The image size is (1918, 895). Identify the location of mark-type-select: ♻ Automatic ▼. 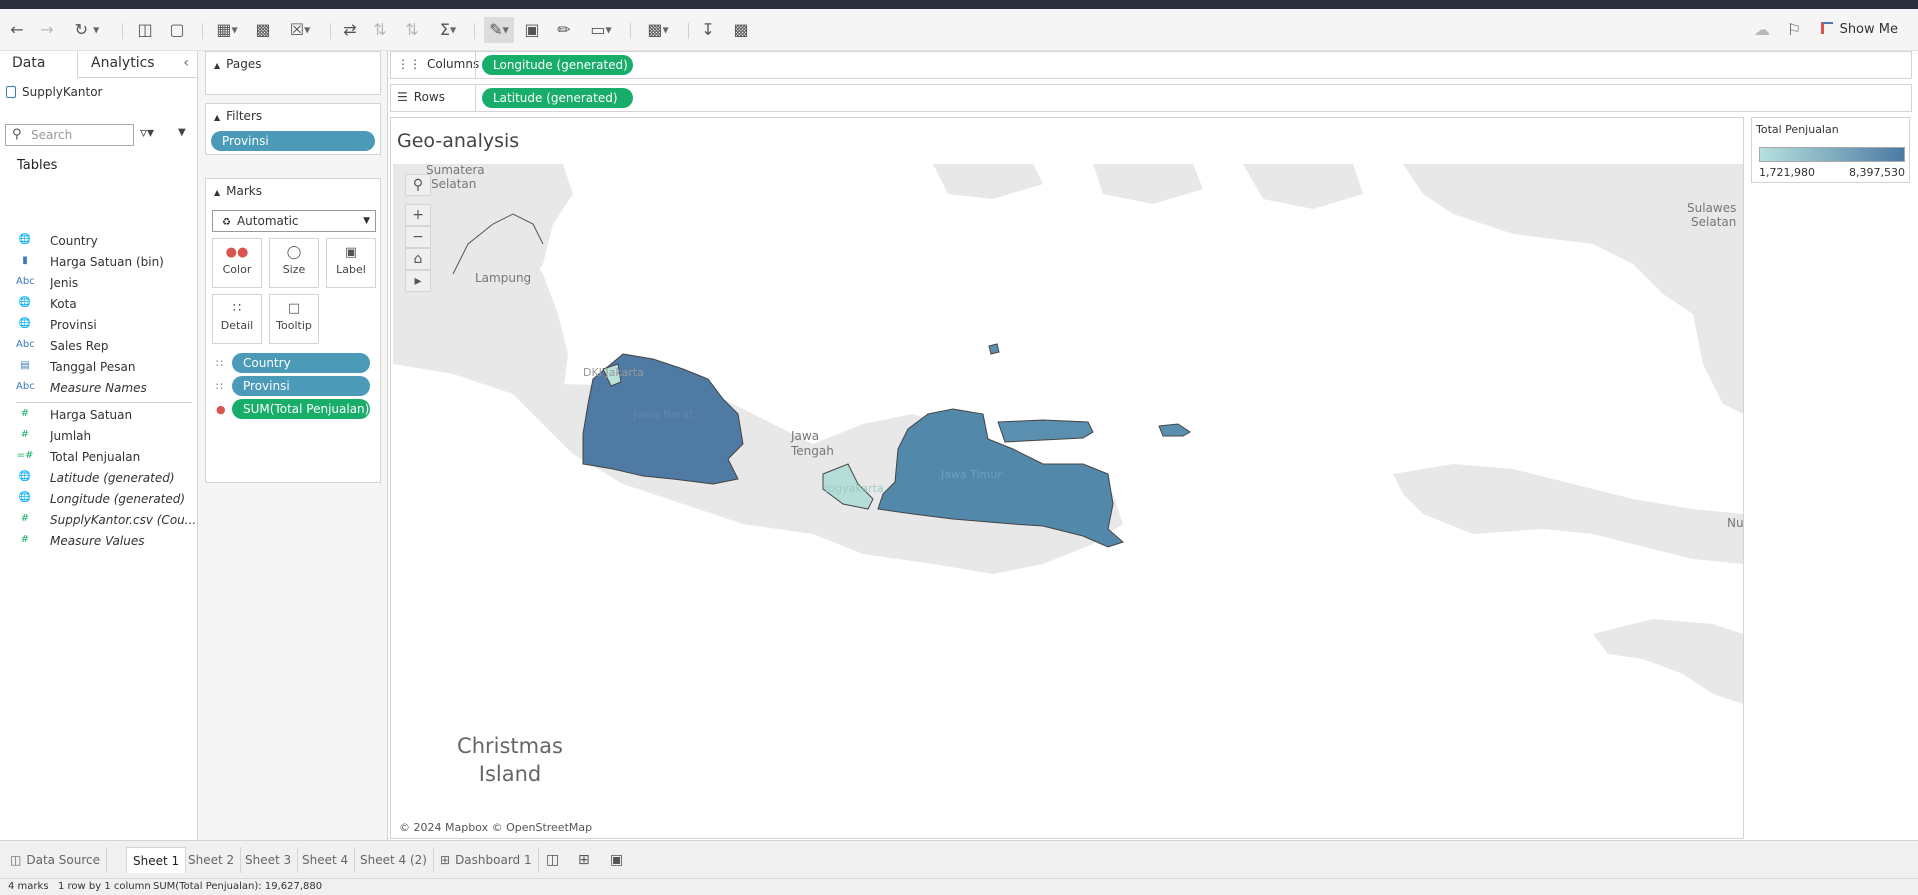
(294, 221).